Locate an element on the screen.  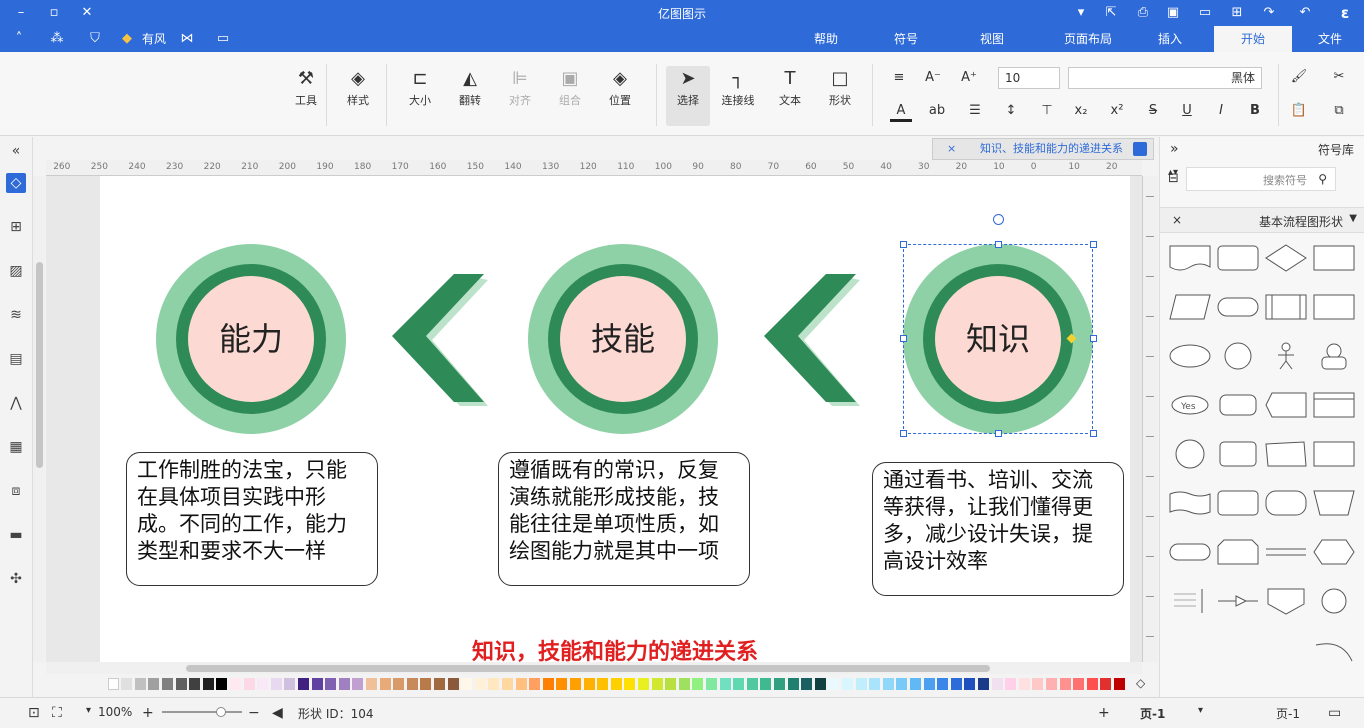
font-color-icon: A is located at coordinates (901, 111).